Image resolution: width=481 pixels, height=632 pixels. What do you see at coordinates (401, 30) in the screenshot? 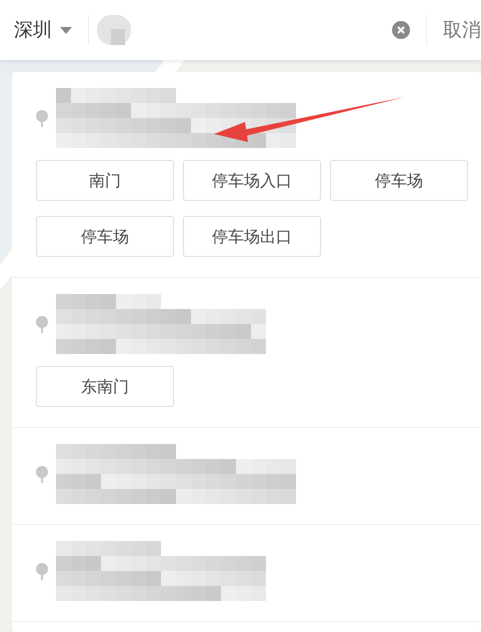
I see `clear-icon` at bounding box center [401, 30].